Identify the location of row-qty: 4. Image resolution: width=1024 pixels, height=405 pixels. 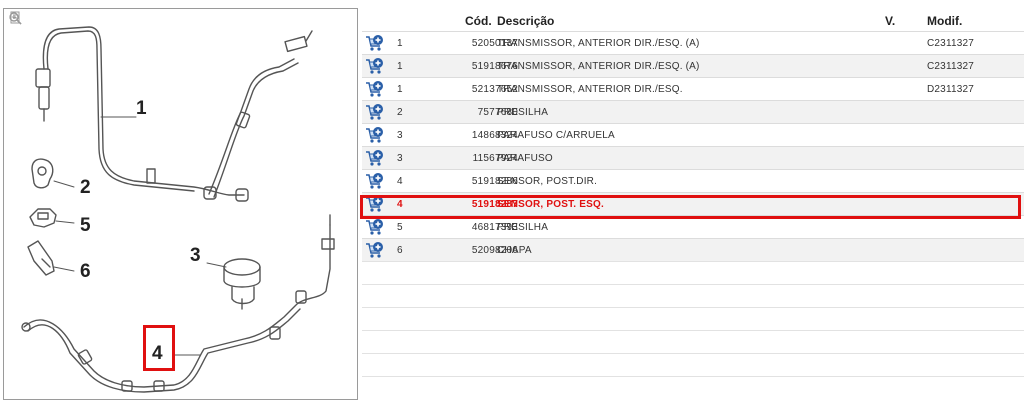
(400, 181).